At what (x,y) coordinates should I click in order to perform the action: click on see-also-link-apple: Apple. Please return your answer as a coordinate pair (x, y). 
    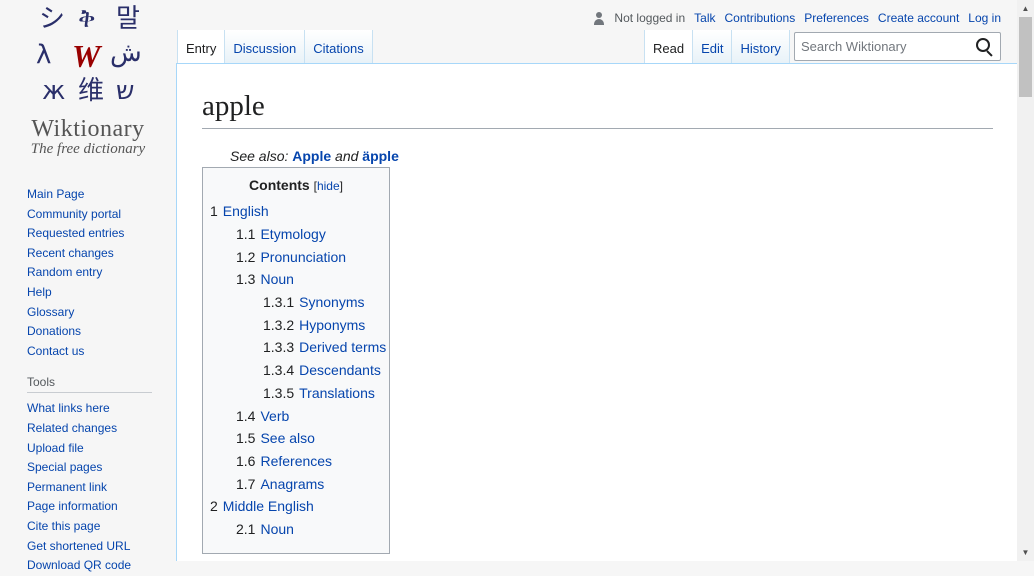
    Looking at the image, I should click on (311, 156).